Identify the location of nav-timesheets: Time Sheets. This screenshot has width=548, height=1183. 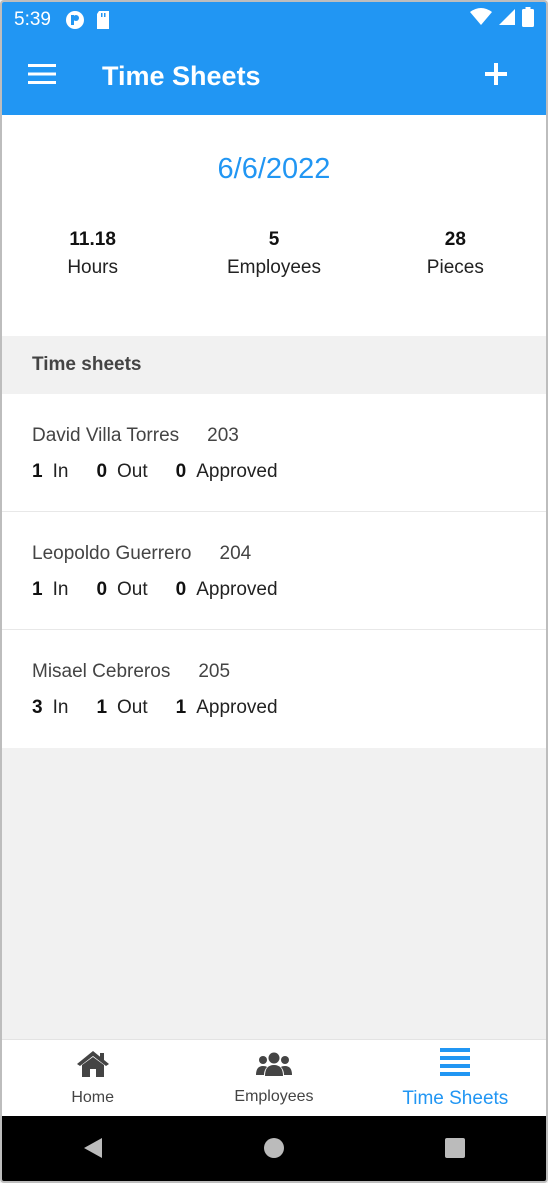
(455, 1078).